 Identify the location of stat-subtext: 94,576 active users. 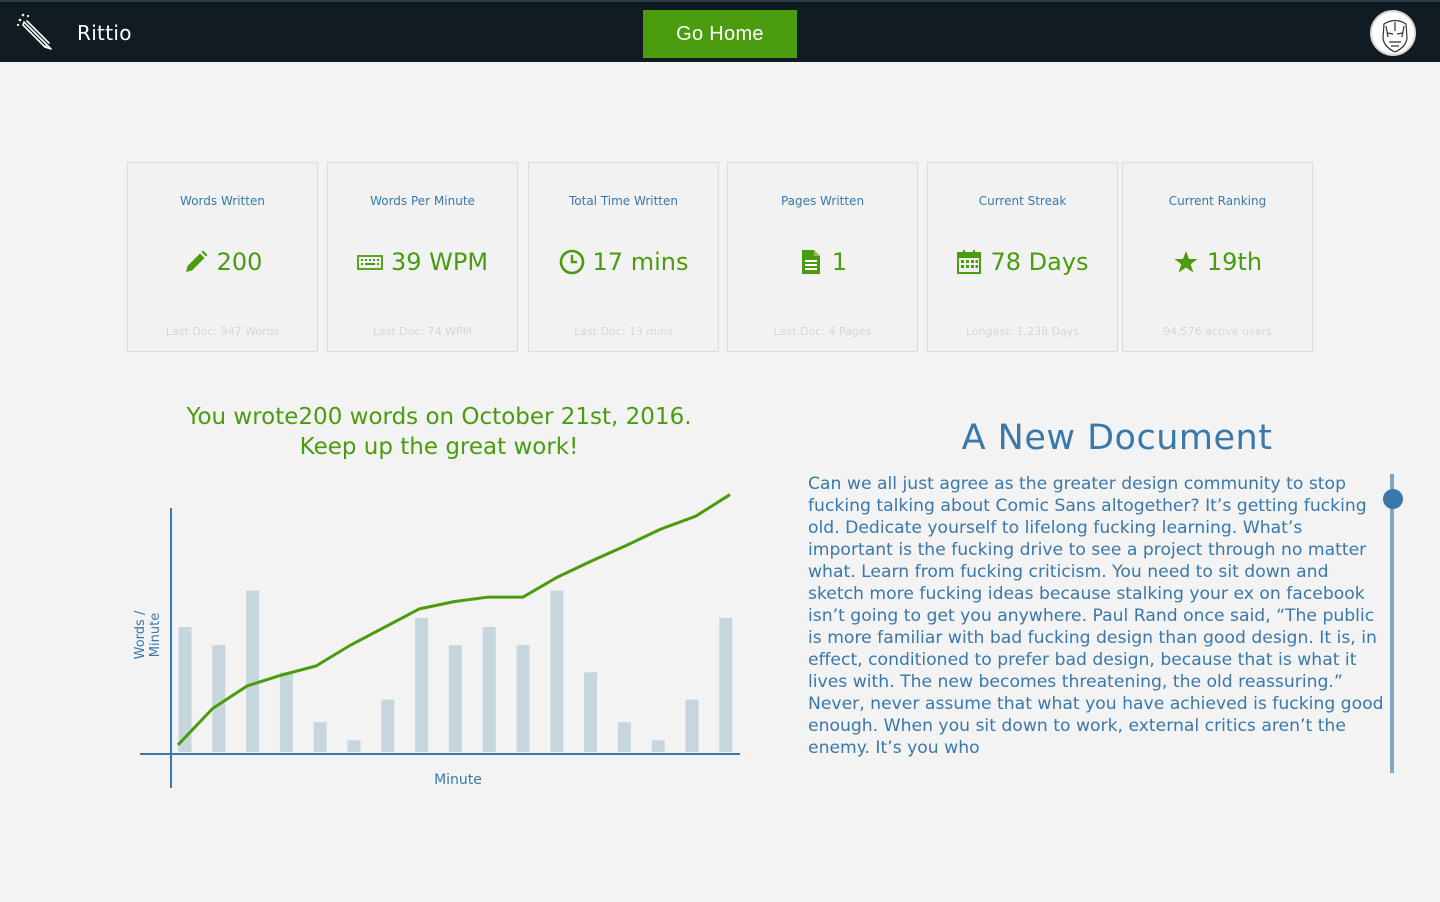
(1217, 331).